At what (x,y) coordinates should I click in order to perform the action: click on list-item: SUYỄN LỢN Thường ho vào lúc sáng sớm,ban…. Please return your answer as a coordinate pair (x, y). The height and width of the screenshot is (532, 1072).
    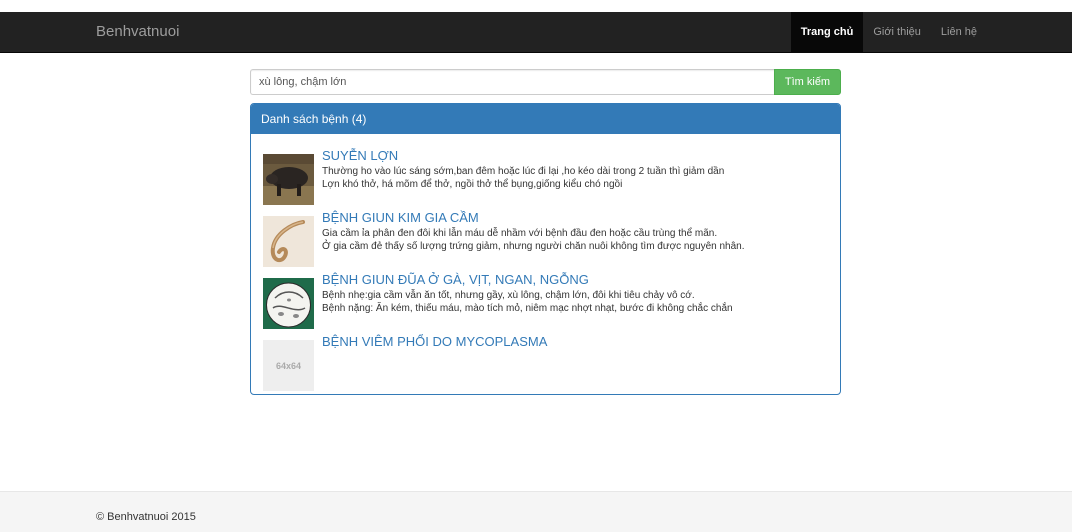
    Looking at the image, I should click on (545, 177).